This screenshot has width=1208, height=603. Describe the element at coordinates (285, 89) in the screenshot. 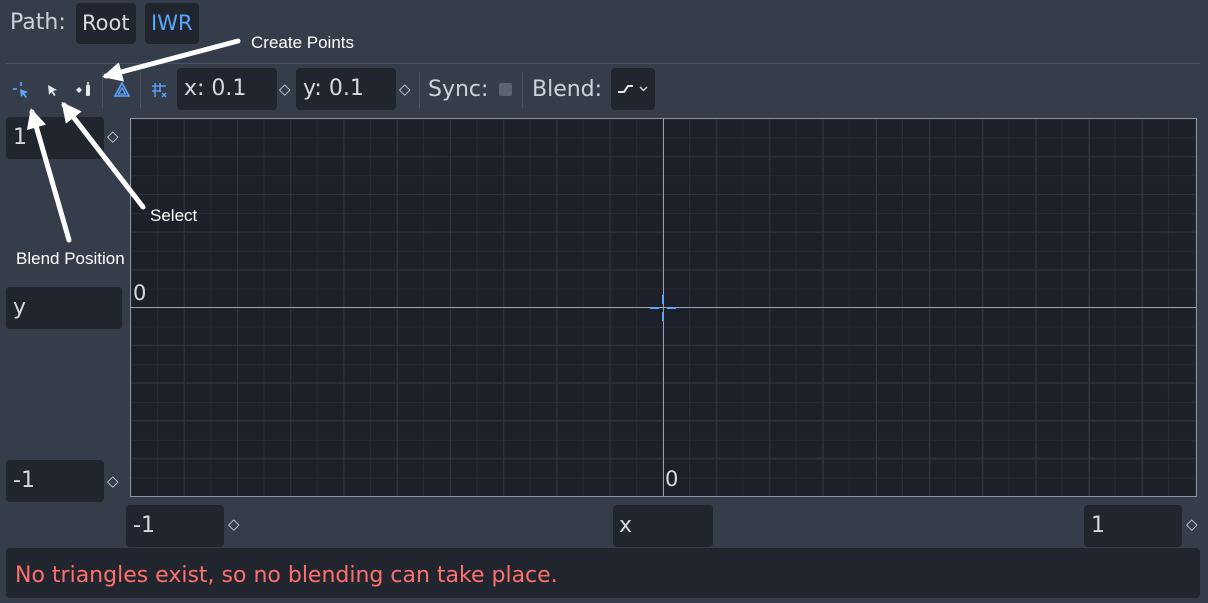

I see `snap-x-stepper-icon: ◇` at that location.